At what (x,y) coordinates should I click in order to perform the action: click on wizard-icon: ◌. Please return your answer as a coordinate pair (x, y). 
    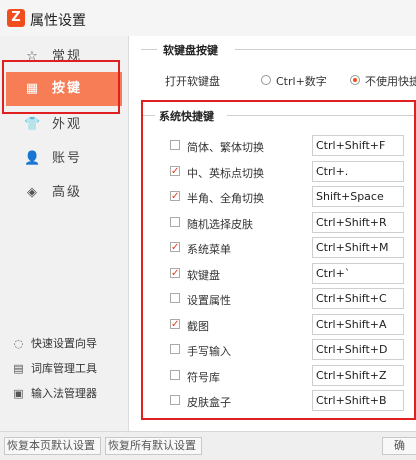
    Looking at the image, I should click on (18, 343).